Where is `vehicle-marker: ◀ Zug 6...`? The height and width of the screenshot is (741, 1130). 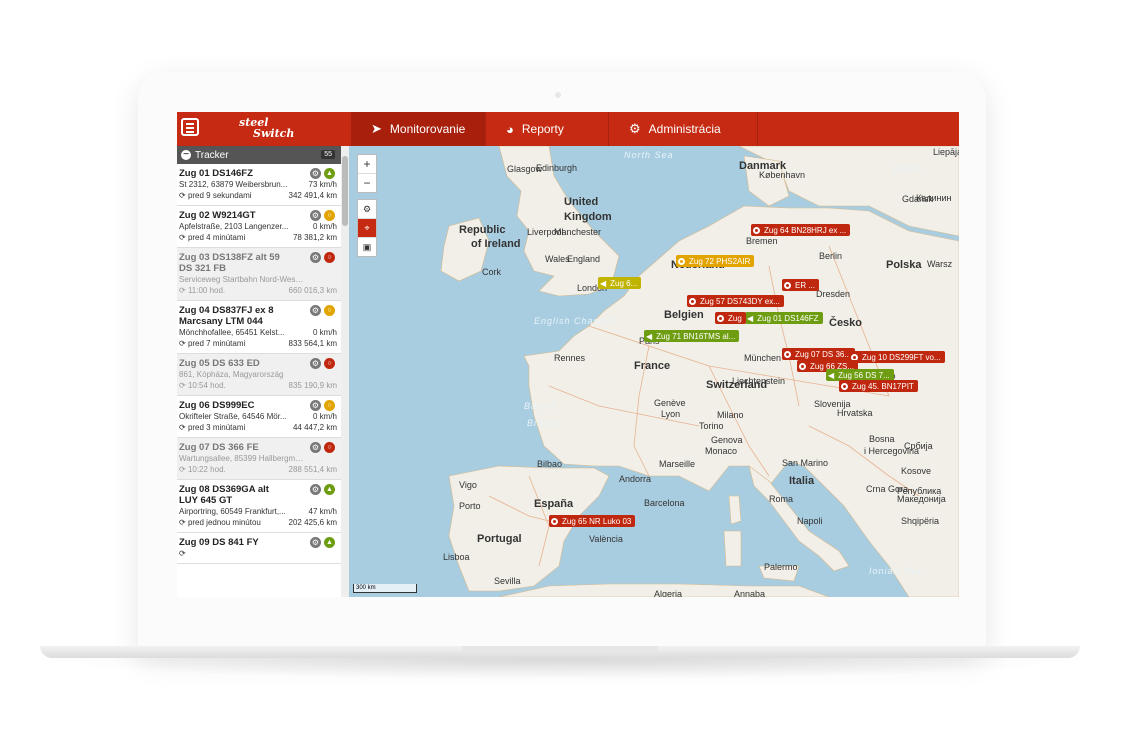
vehicle-marker: ◀ Zug 6... is located at coordinates (620, 283).